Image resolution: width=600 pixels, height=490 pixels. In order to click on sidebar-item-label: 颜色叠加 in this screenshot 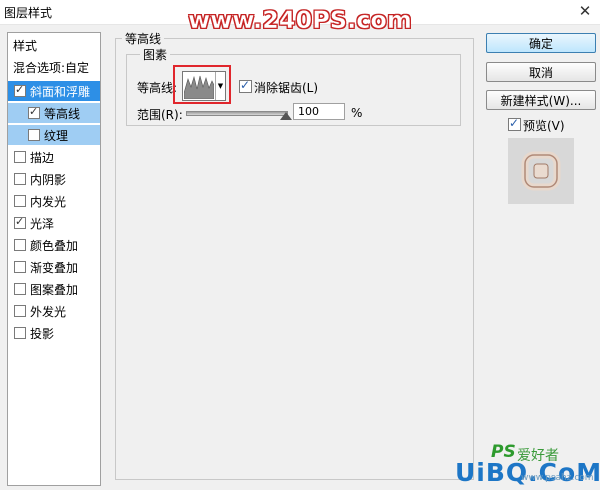, I will do `click(54, 245)`.